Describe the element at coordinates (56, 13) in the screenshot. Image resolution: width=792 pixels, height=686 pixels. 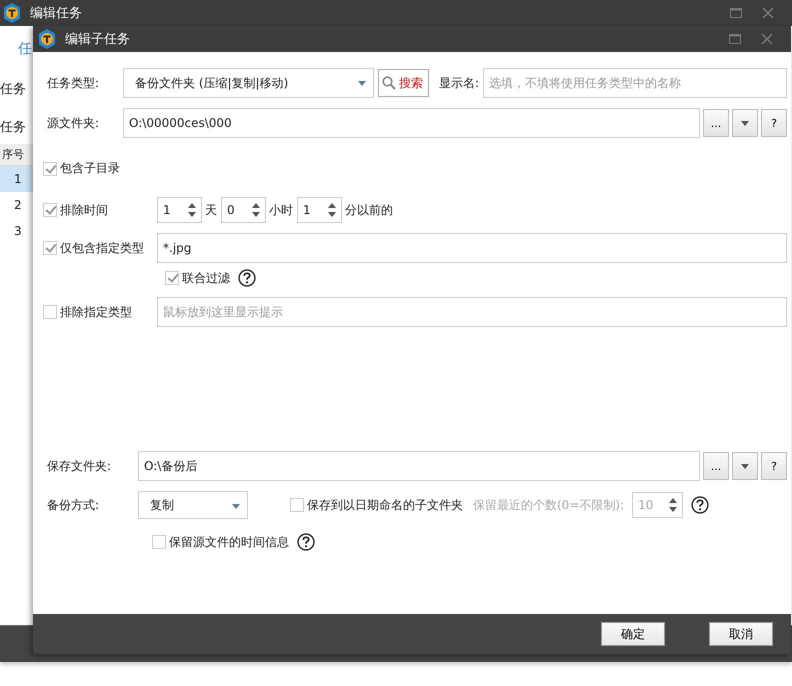
I see `window-title: 编辑任务` at that location.